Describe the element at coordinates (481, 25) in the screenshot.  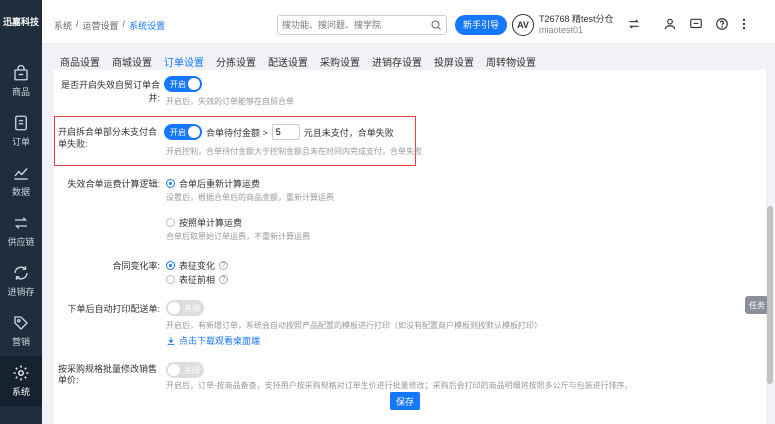
I see `guide-button: 新手引导` at that location.